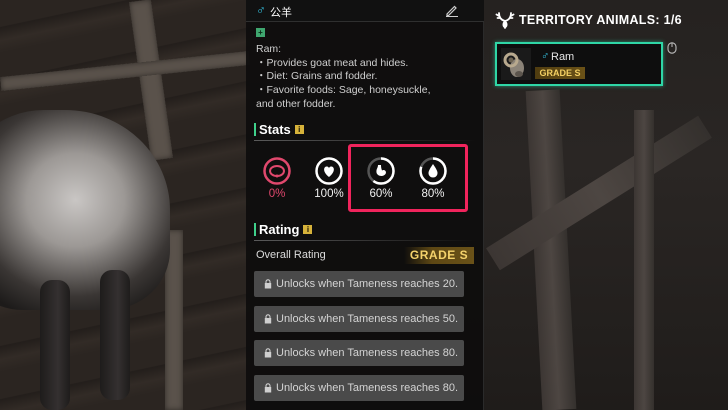  Describe the element at coordinates (275, 129) in the screenshot. I see `stats-heading-label: Stats` at that location.